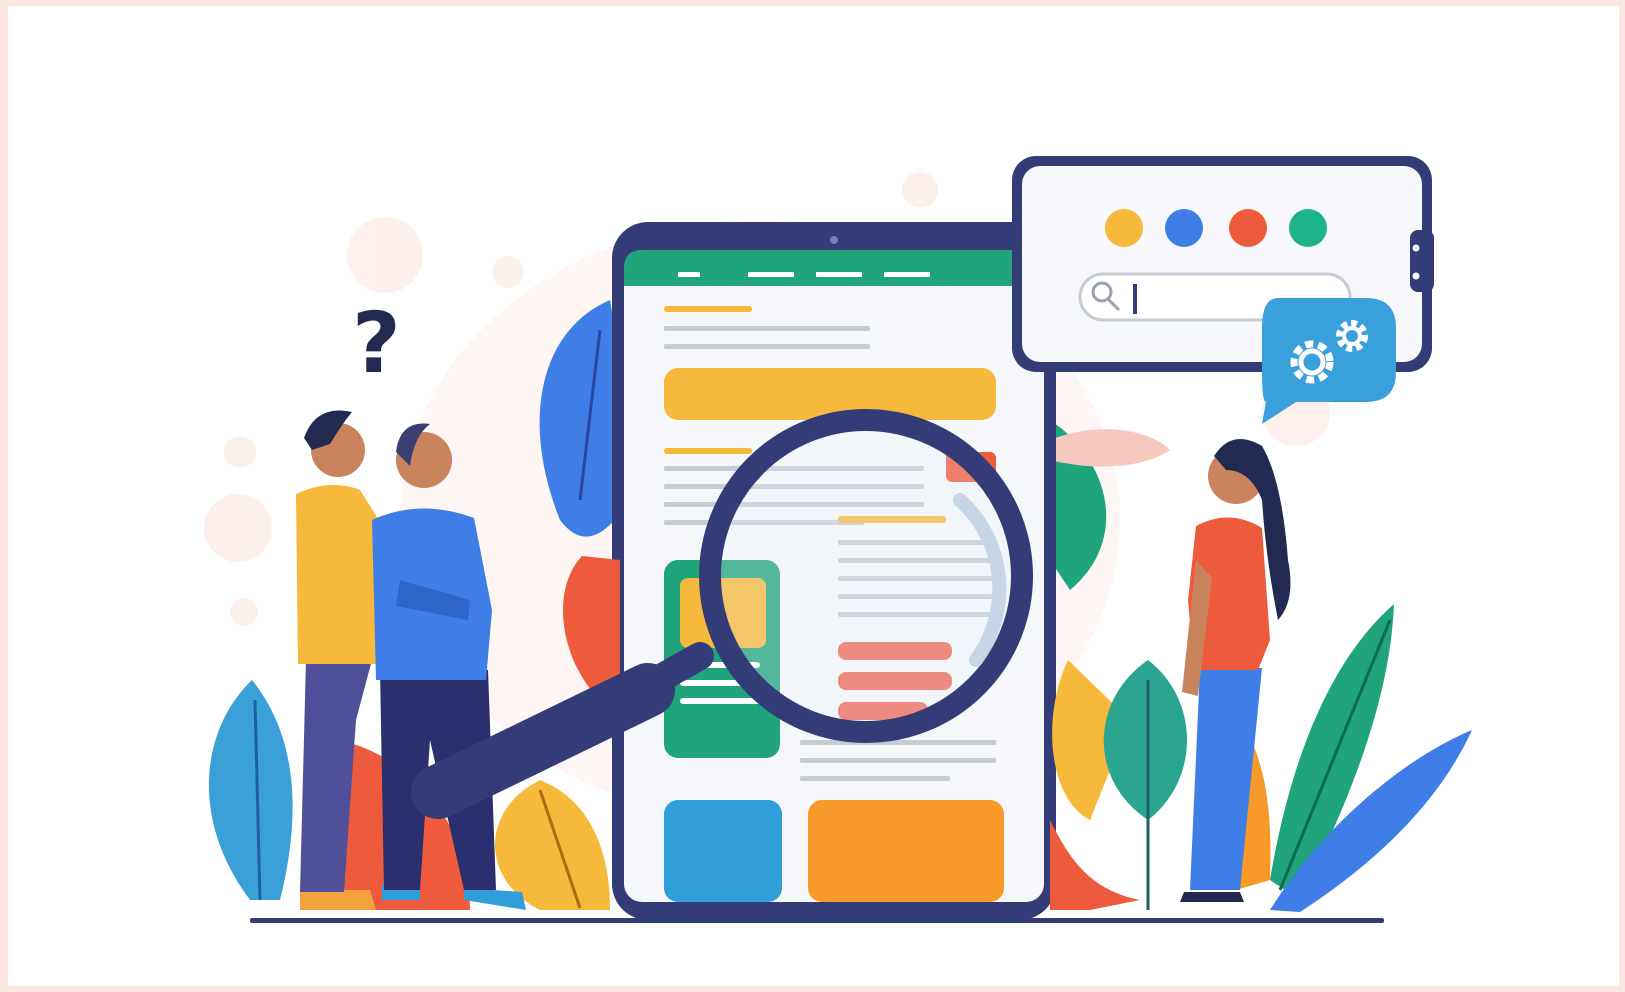 The width and height of the screenshot is (1625, 992). What do you see at coordinates (1235, 670) in the screenshot?
I see `person-woman` at bounding box center [1235, 670].